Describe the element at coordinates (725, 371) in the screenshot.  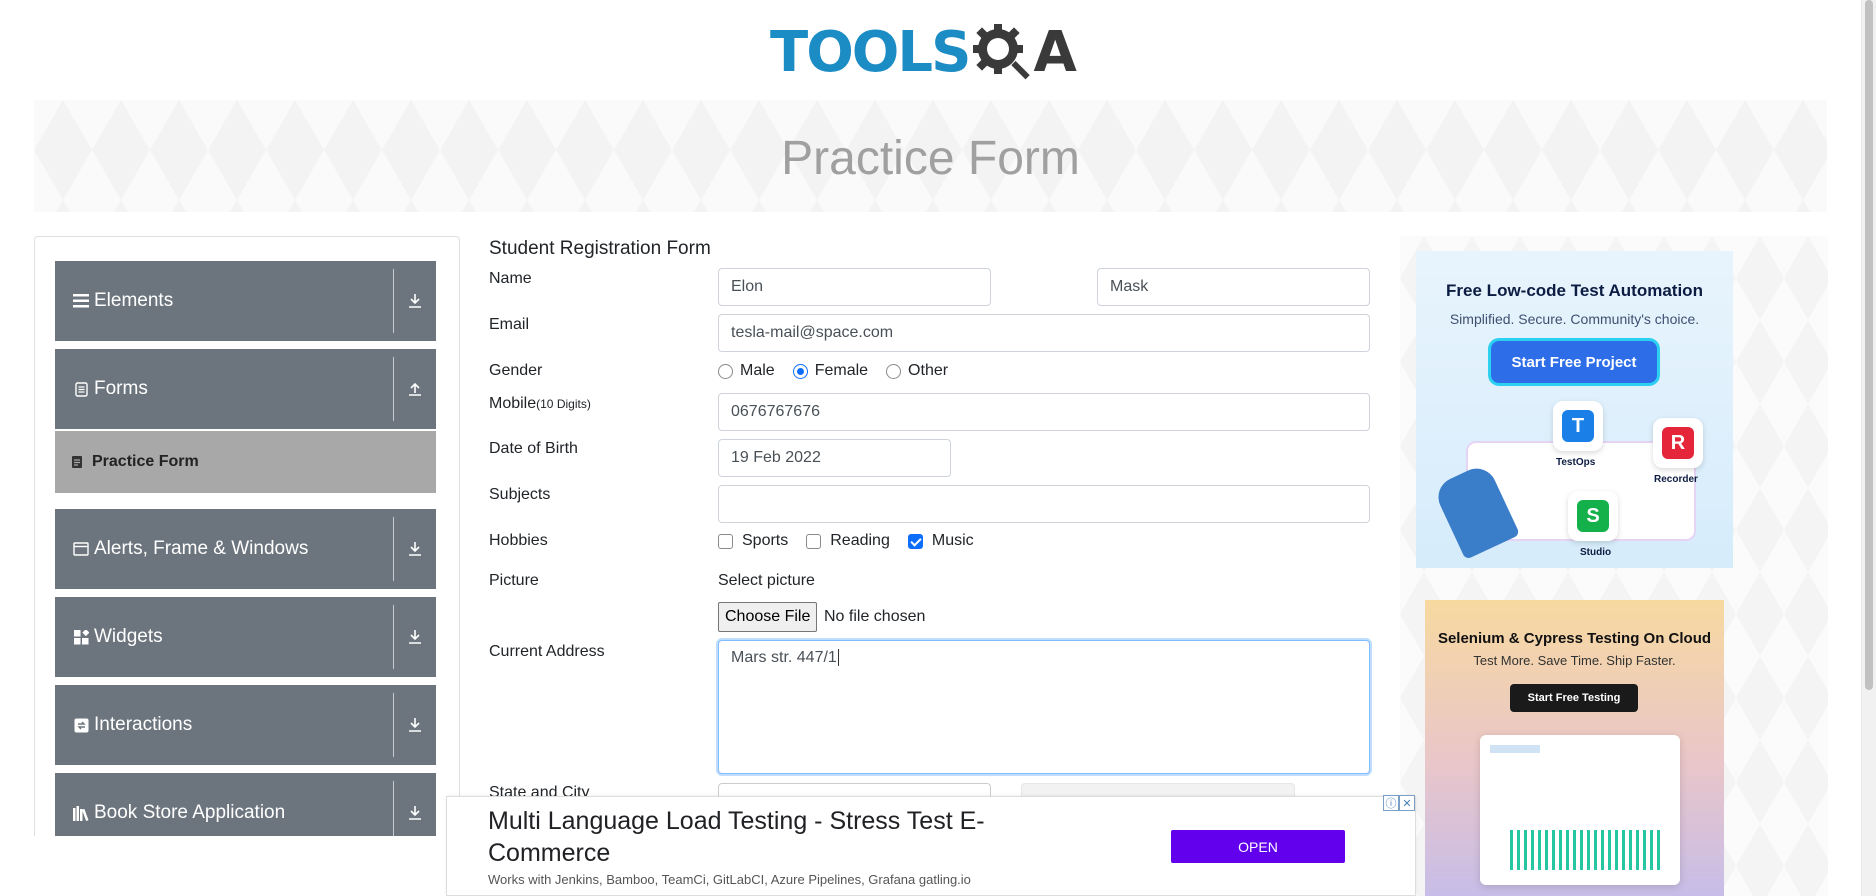
I see `gender-male-radio` at that location.